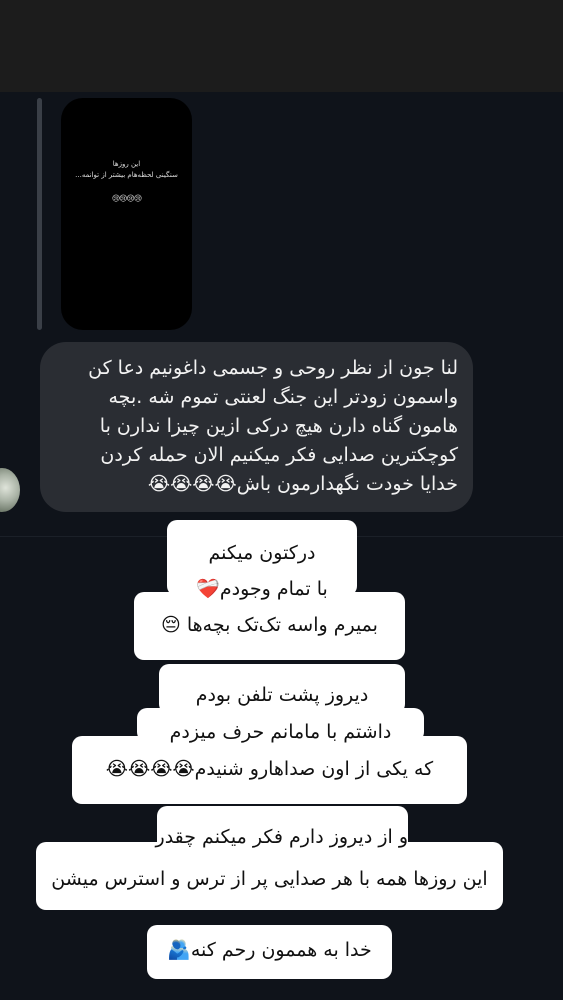 Image resolution: width=563 pixels, height=1000 pixels. What do you see at coordinates (126, 198) in the screenshot?
I see `story-emoji: 😢😢😢😢` at bounding box center [126, 198].